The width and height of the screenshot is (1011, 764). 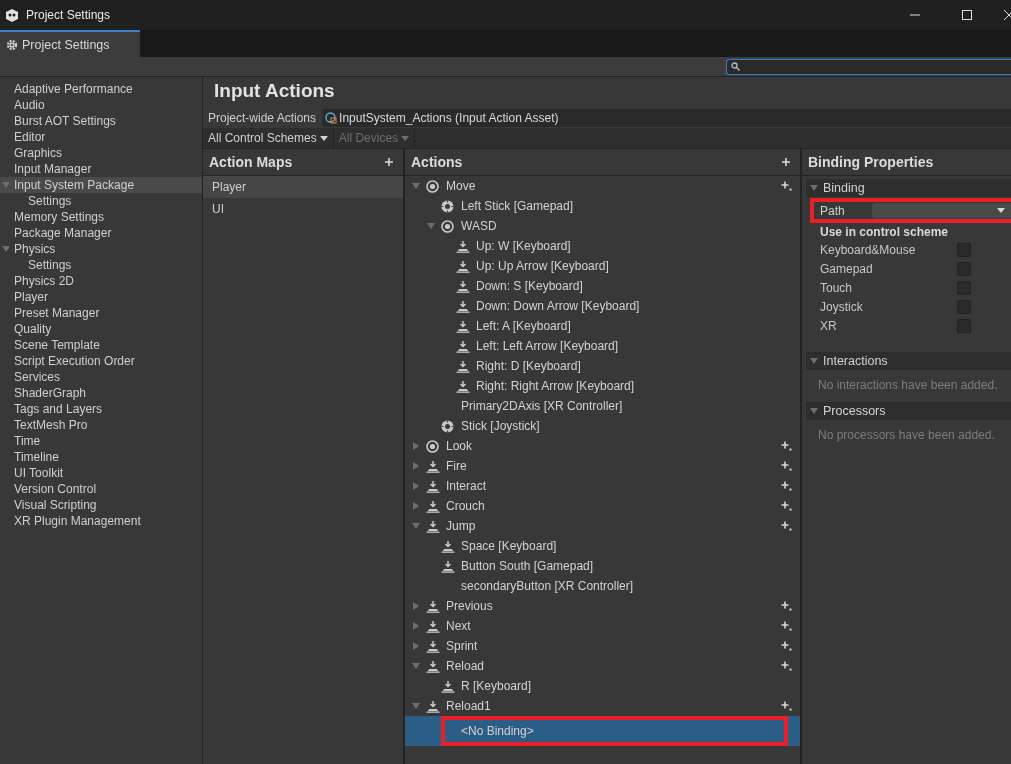 I want to click on action-tree-item: Sprint, so click(x=602, y=646).